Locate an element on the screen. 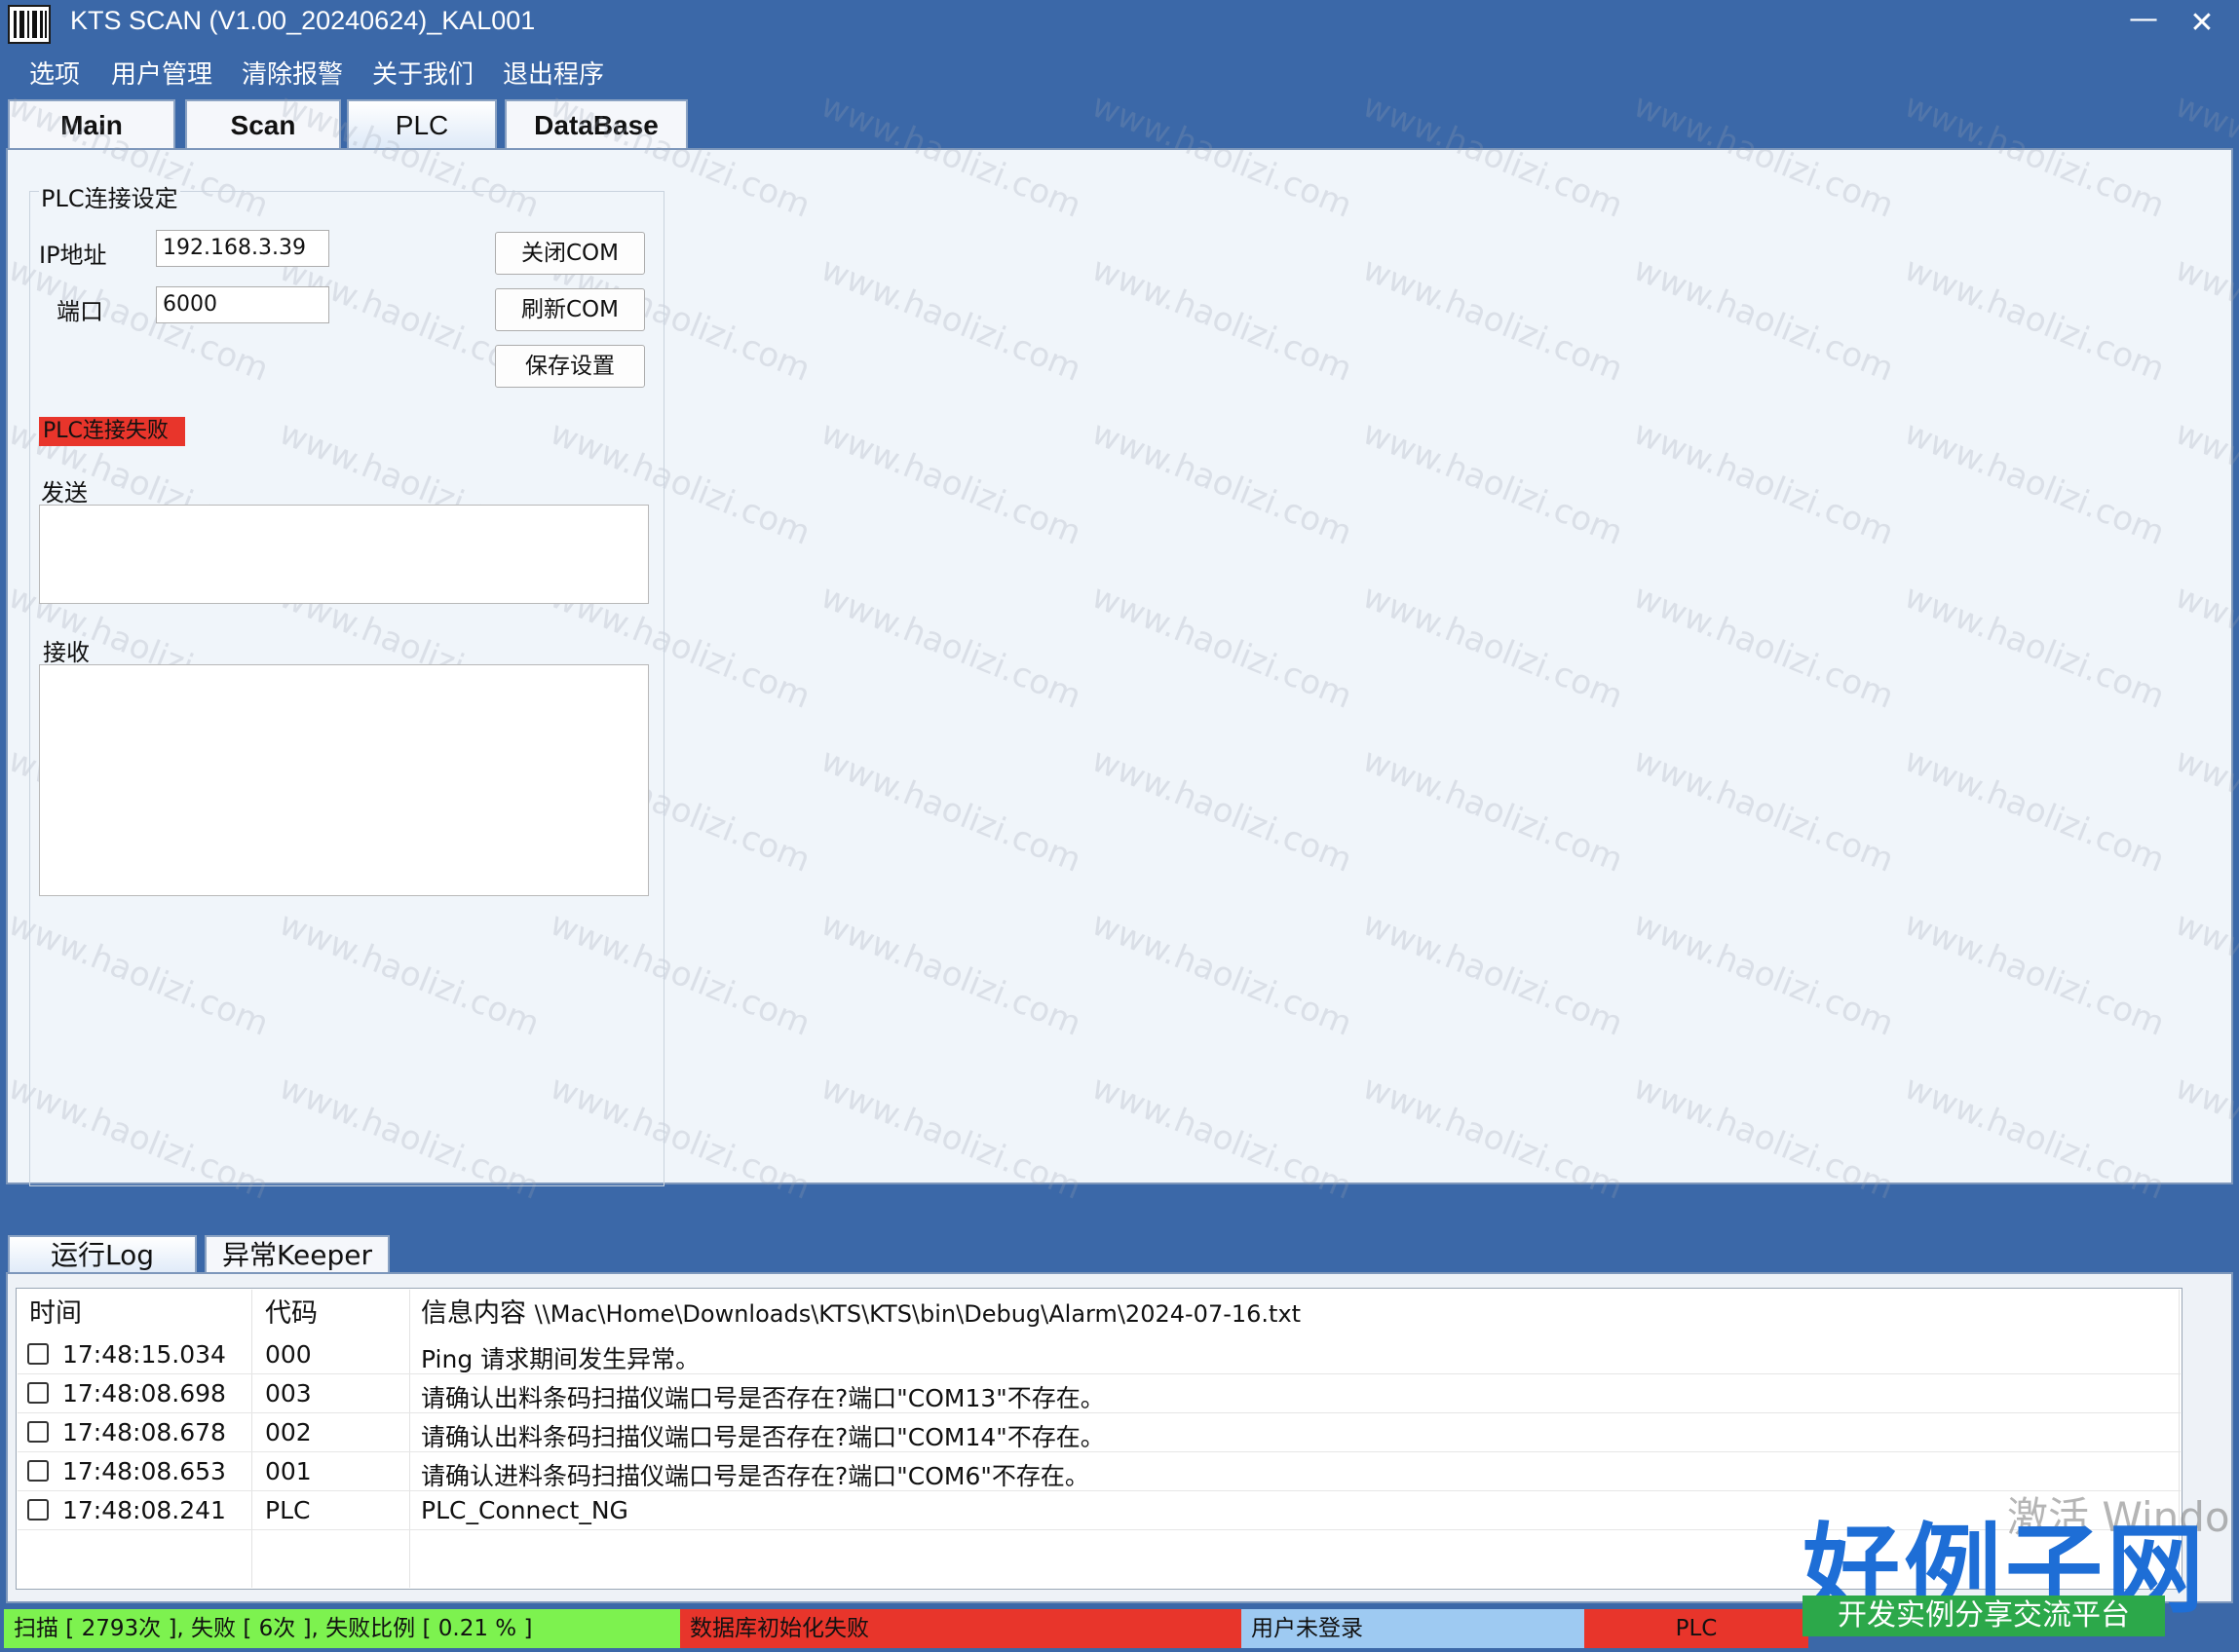 This screenshot has width=2239, height=1652. row-code: 001 is located at coordinates (288, 1471).